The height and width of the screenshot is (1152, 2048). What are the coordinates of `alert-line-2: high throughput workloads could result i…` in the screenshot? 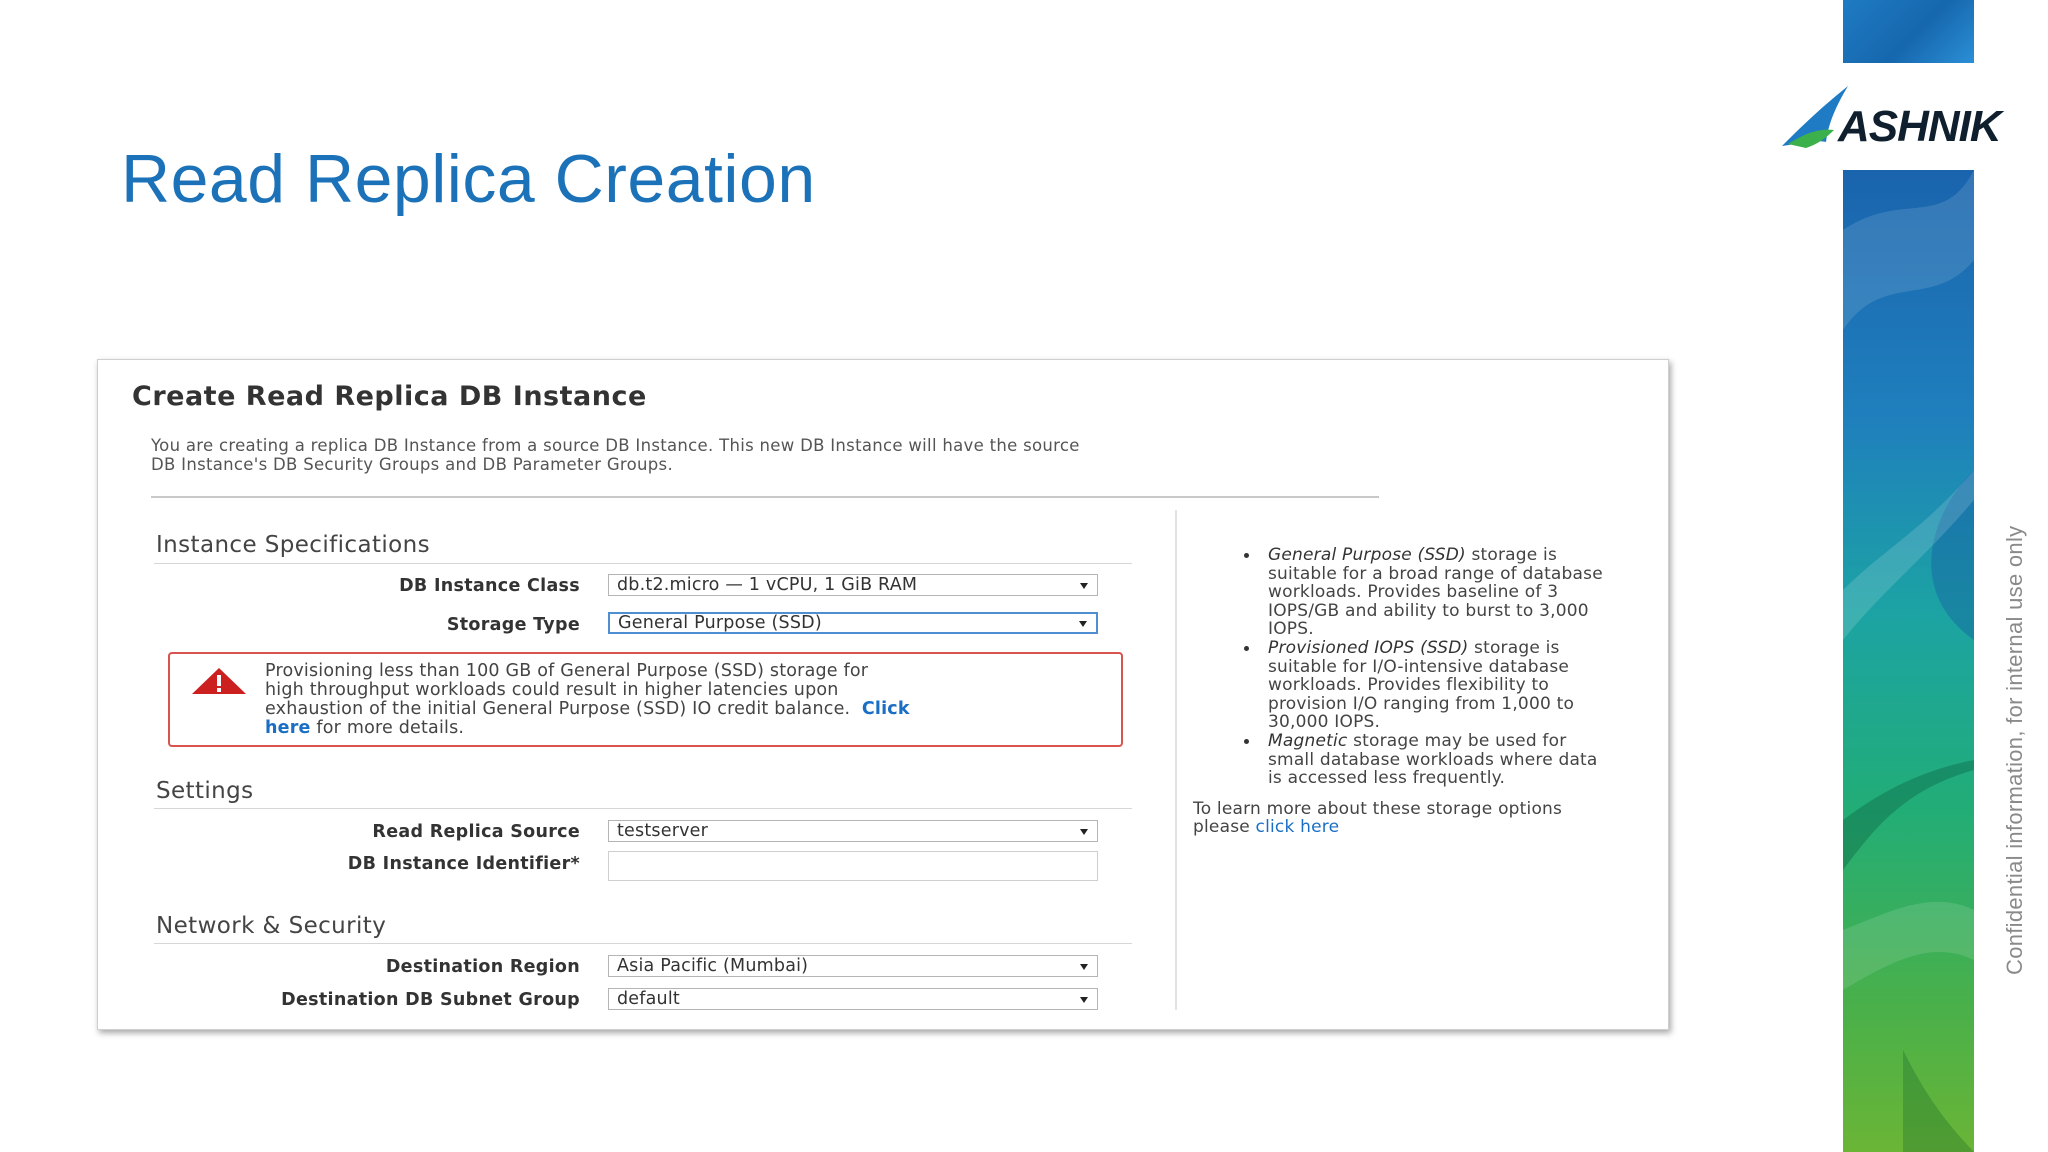 It's located at (552, 690).